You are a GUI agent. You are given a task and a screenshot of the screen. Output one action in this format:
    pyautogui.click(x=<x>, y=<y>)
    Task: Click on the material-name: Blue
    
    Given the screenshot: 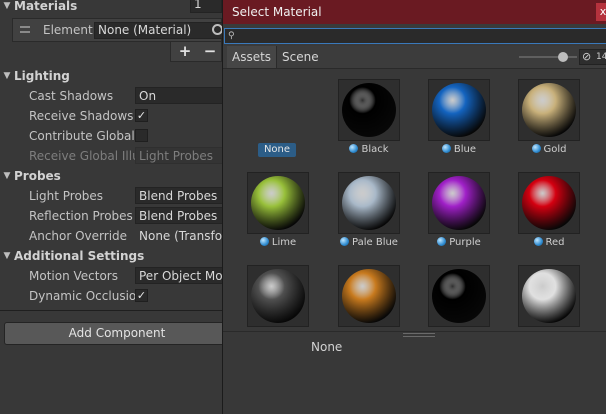 What is the action you would take?
    pyautogui.click(x=465, y=149)
    